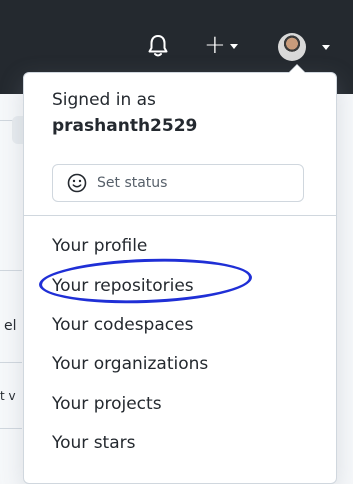 The height and width of the screenshot is (484, 353). What do you see at coordinates (292, 47) in the screenshot?
I see `avatar` at bounding box center [292, 47].